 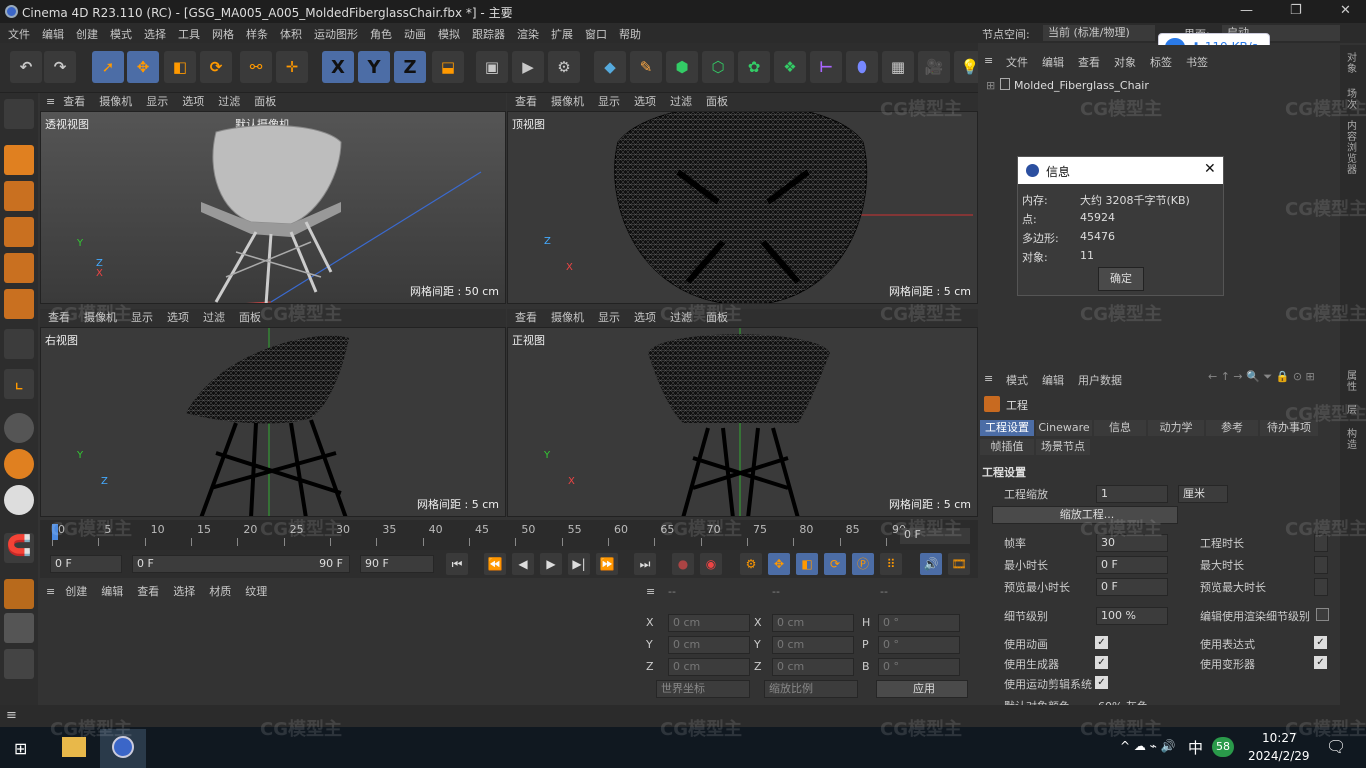 I want to click on project-scale-field: 1, so click(x=1132, y=494).